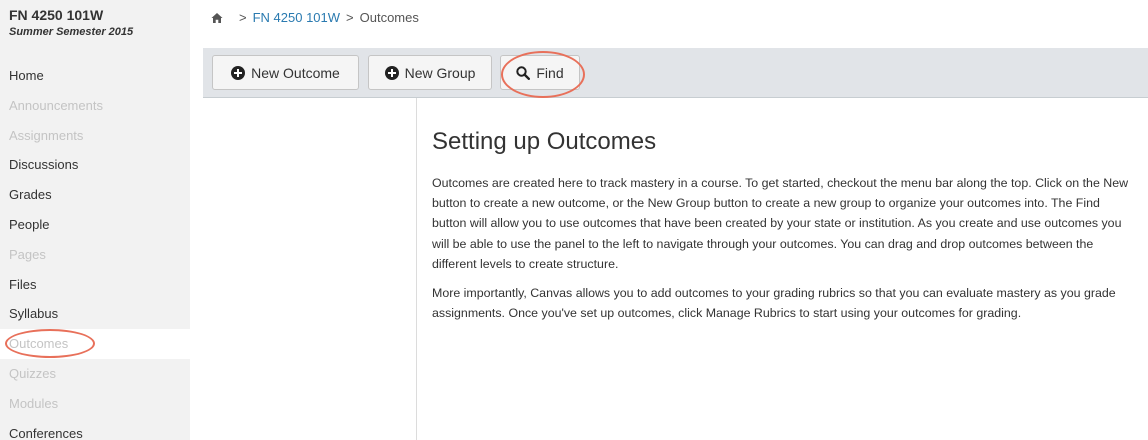 This screenshot has width=1148, height=440. Describe the element at coordinates (95, 429) in the screenshot. I see `sidebar-item-conferences: Conferences` at that location.